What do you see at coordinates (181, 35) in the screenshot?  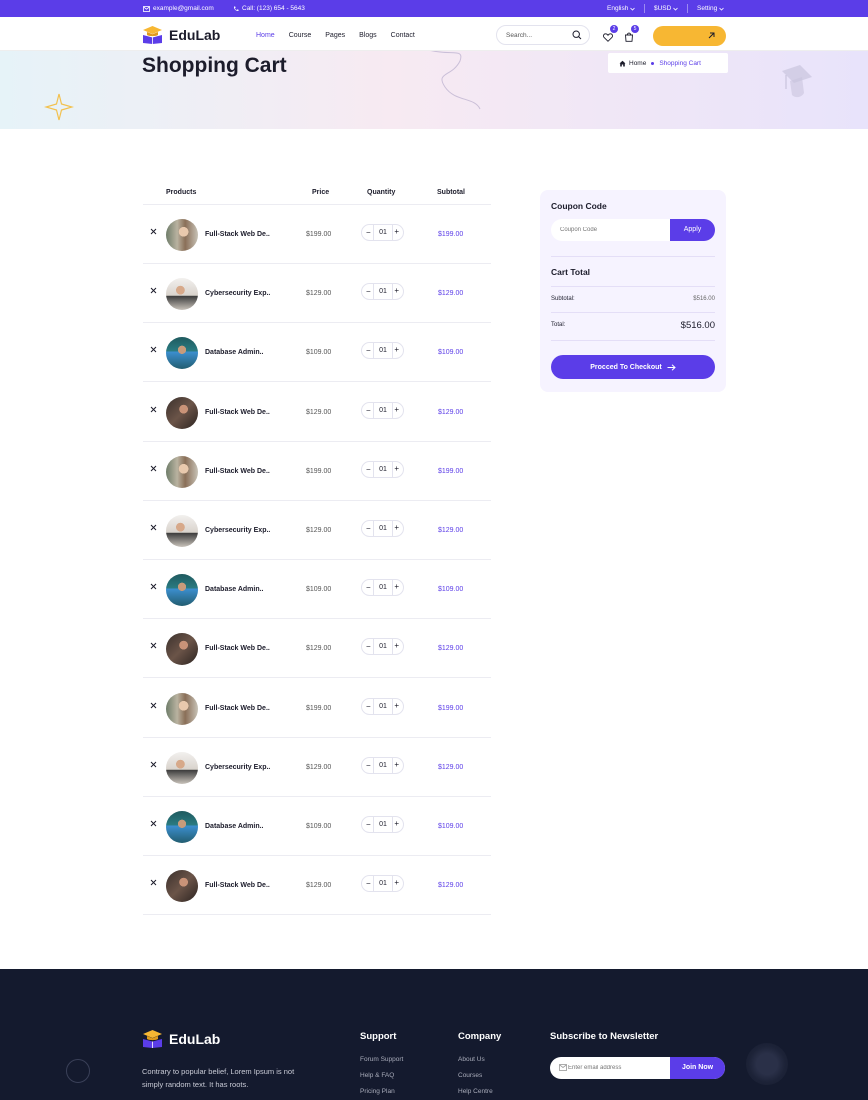 I see `logo: EduLab` at bounding box center [181, 35].